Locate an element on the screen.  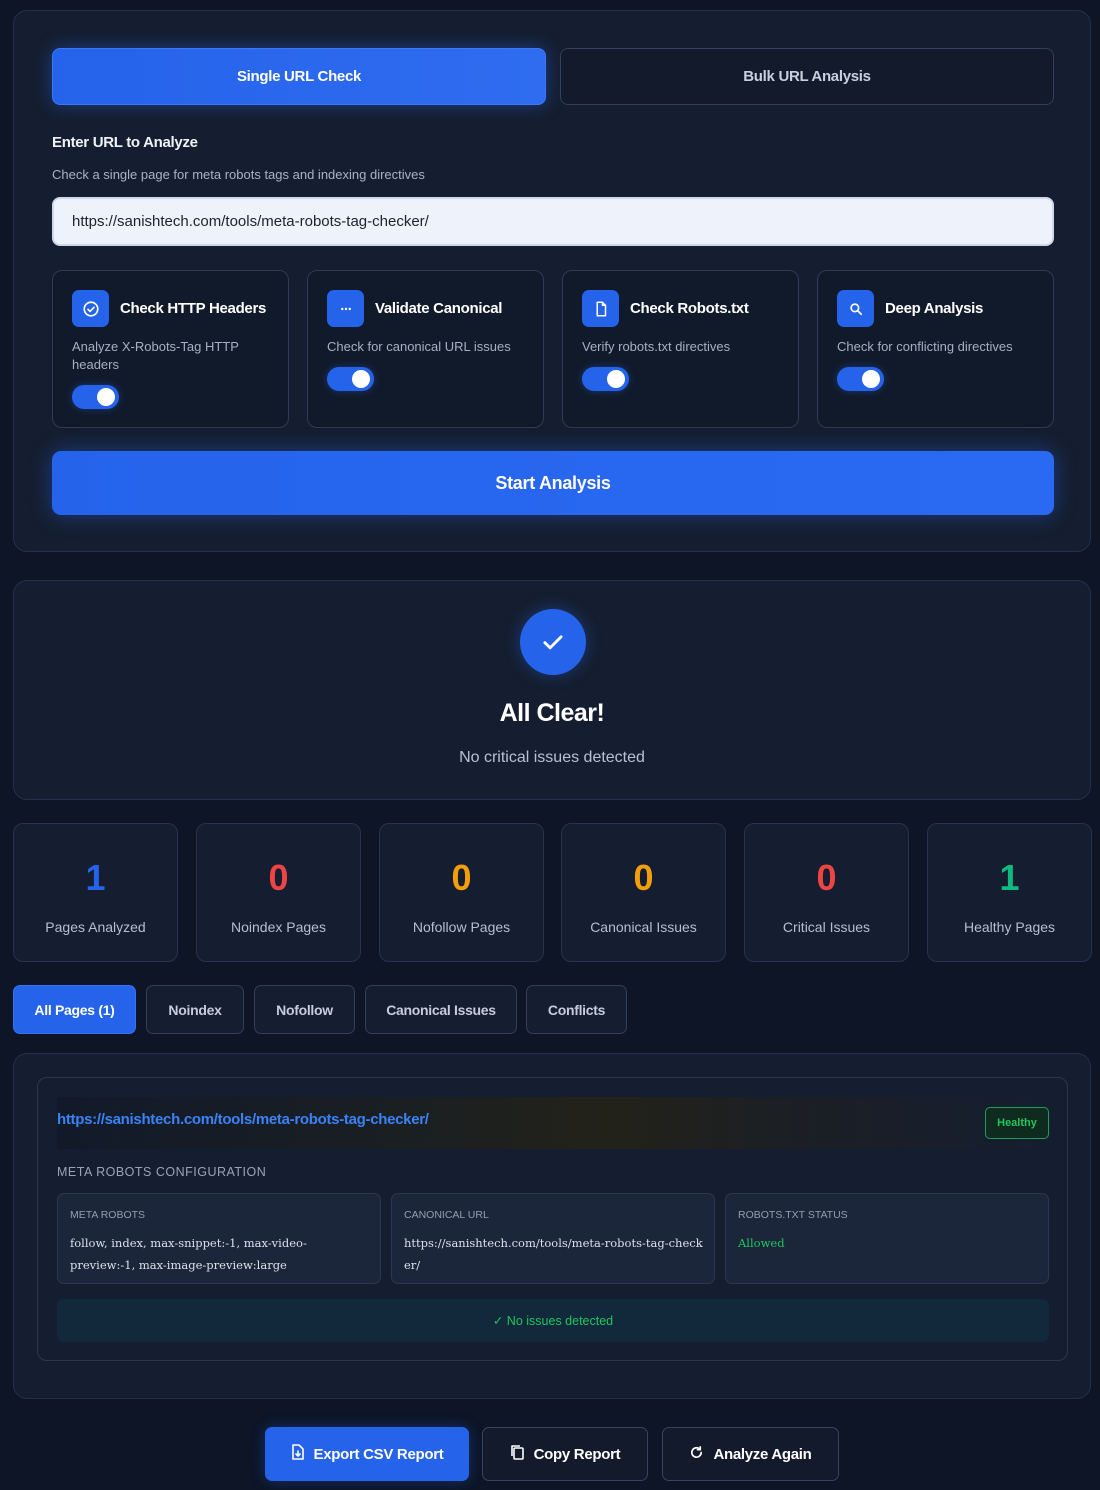
stat-nofollow-pages: 0 Nofollow Pages is located at coordinates (461, 892).